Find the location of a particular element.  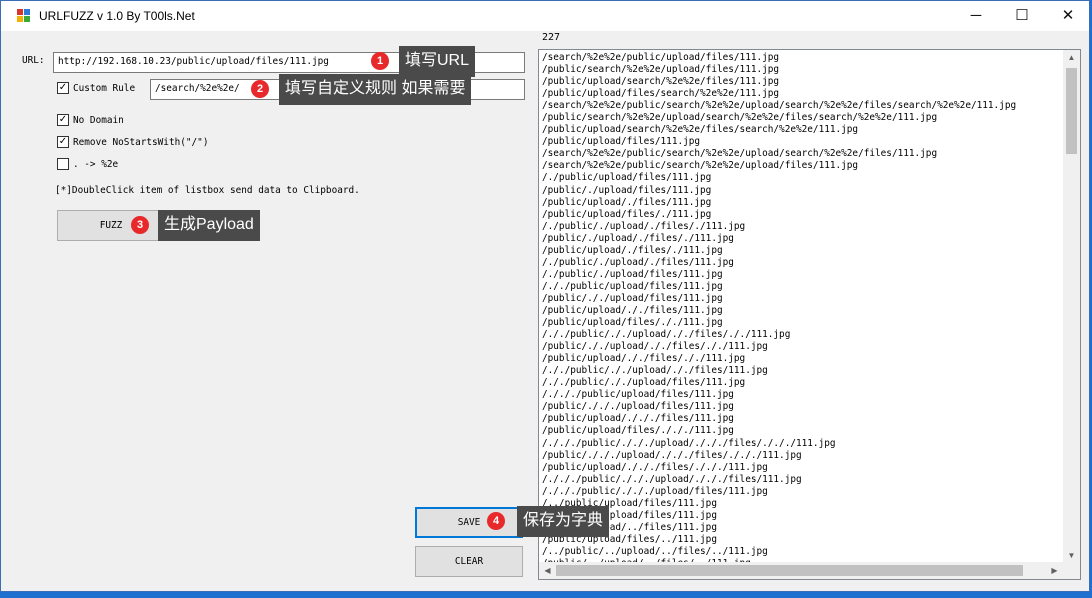

list-item: /public/././upload/././files/././111.jpg is located at coordinates (803, 347).